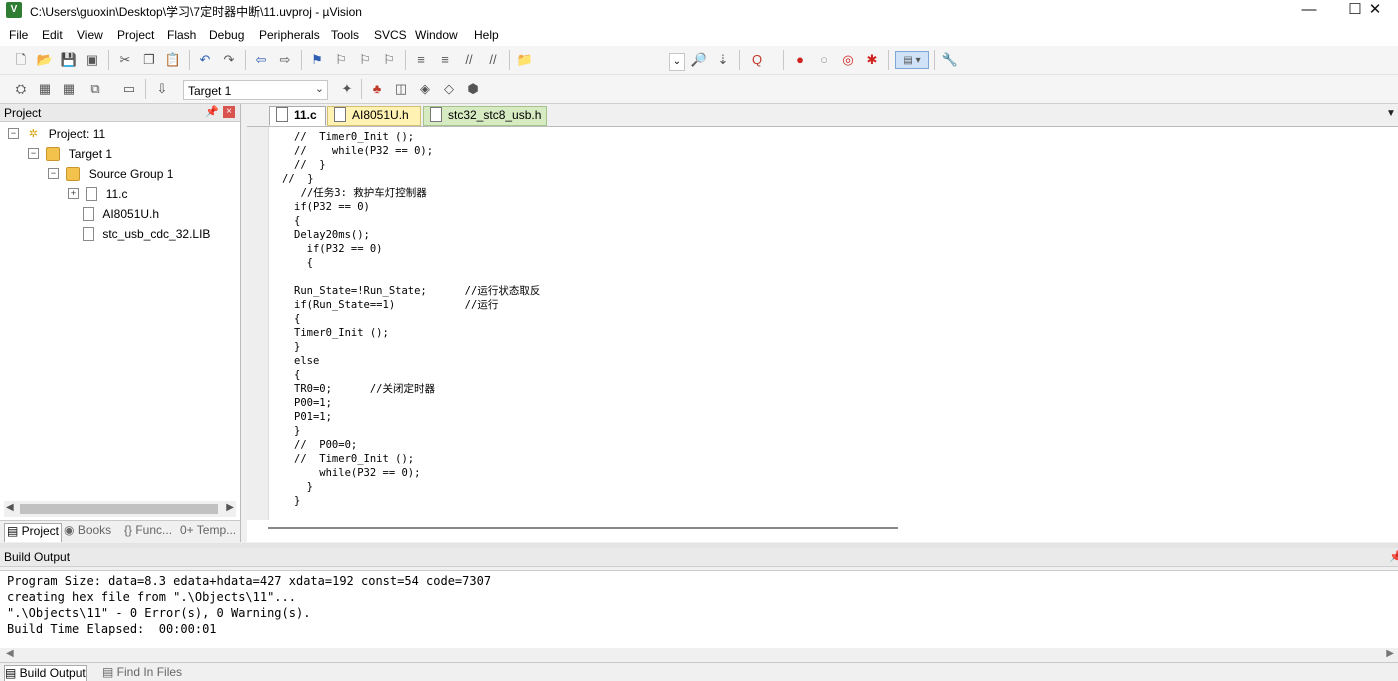  What do you see at coordinates (313, 417) in the screenshot?
I see `code-line: P01=1;` at bounding box center [313, 417].